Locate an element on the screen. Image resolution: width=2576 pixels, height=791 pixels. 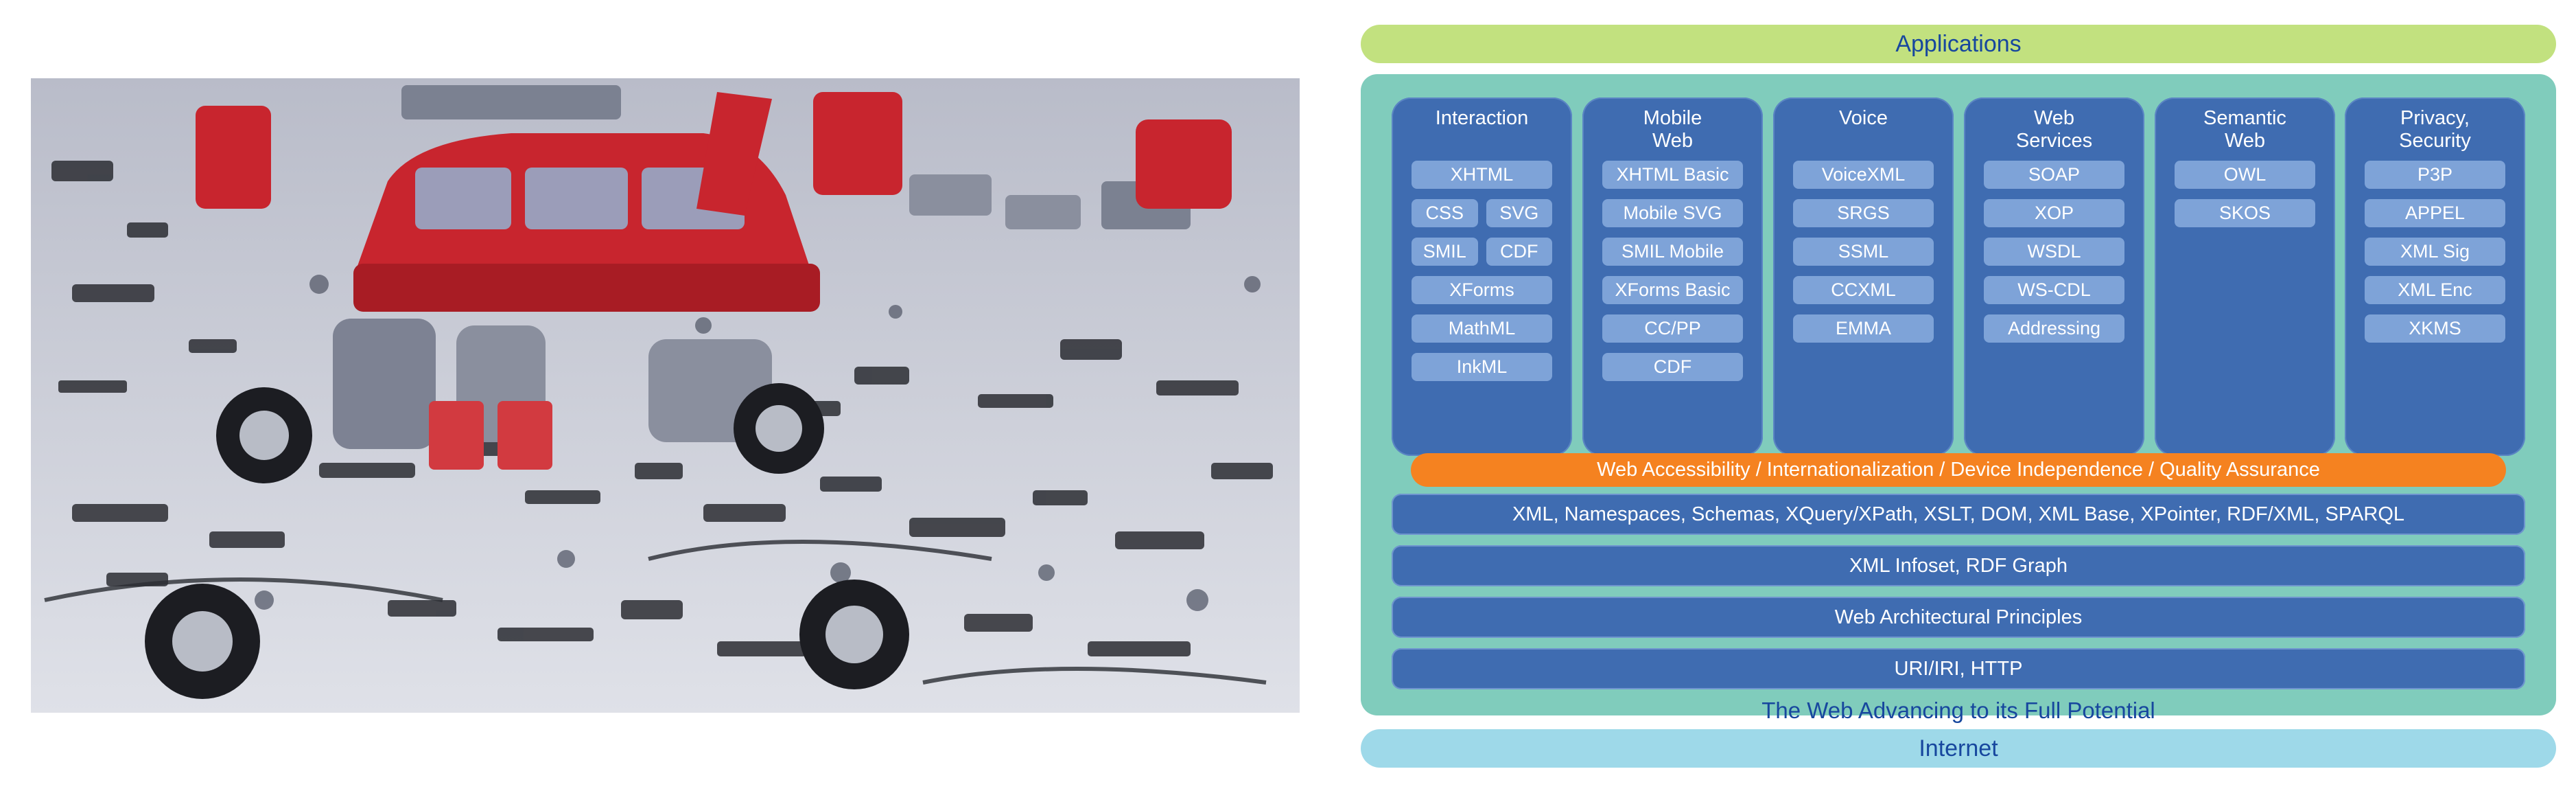
chip: P3P is located at coordinates (2435, 175).